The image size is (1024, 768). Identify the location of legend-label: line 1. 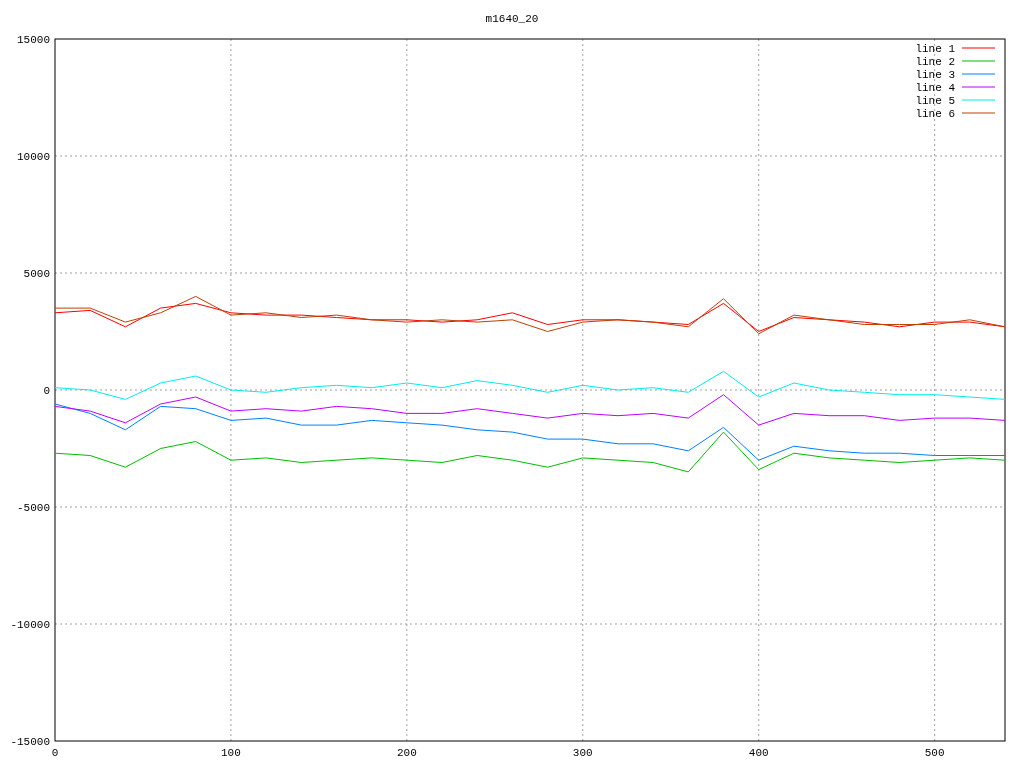
(935, 49).